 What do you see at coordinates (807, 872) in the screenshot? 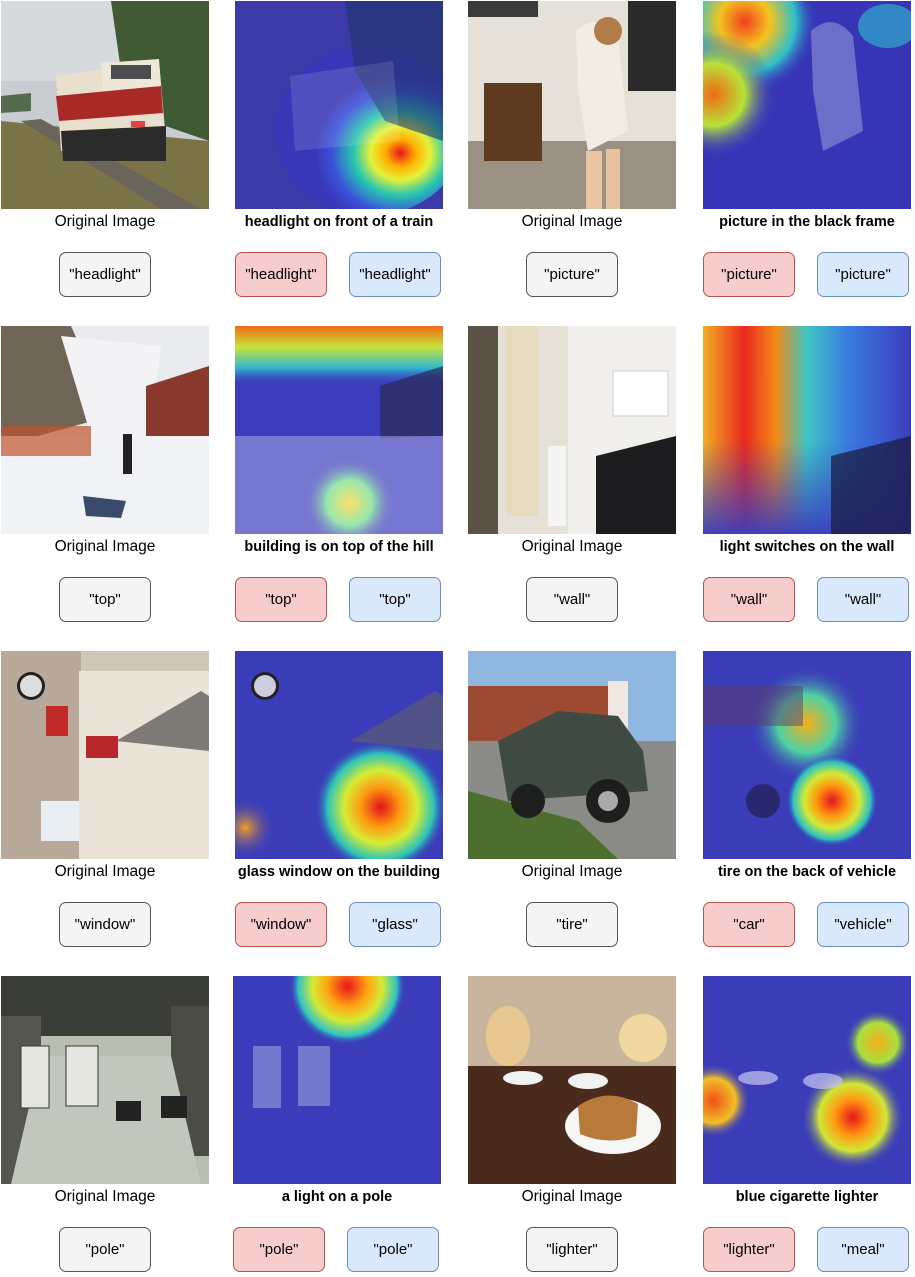
I see `heatmap-caption: tire on the back of vehicle` at bounding box center [807, 872].